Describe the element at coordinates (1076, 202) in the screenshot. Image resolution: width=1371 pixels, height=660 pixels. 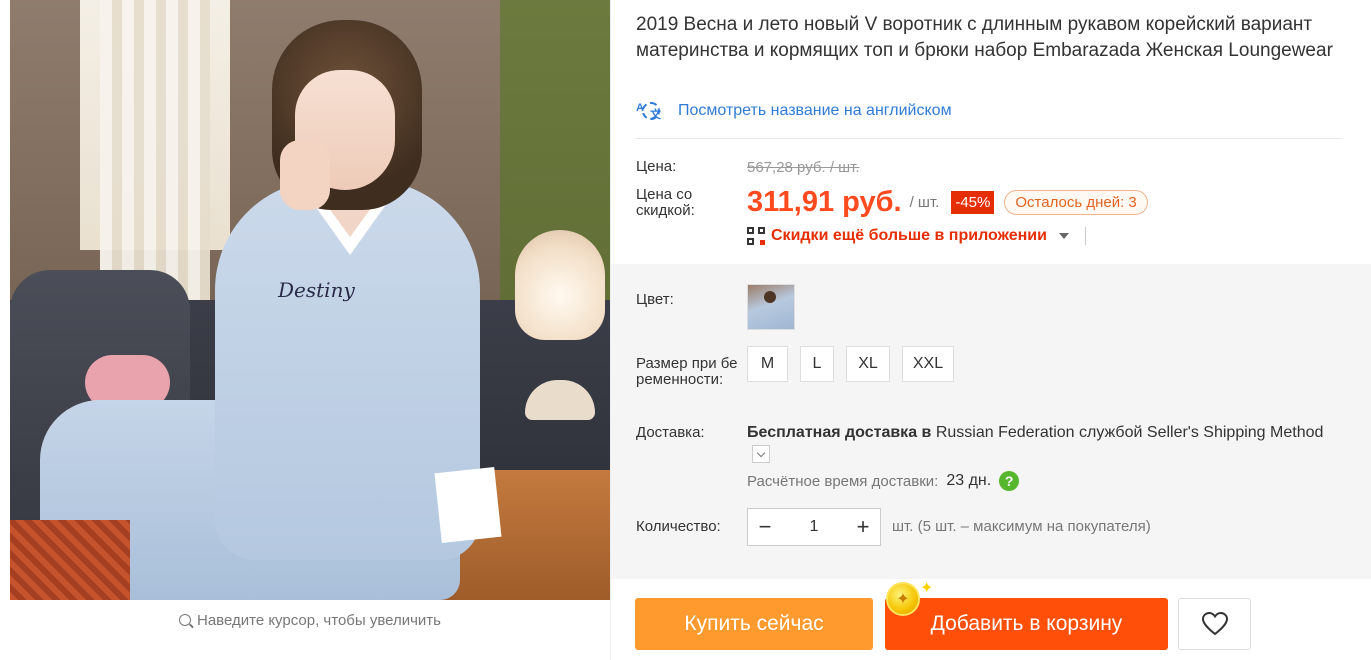
I see `days-left-badge: Осталось дней: 3` at that location.